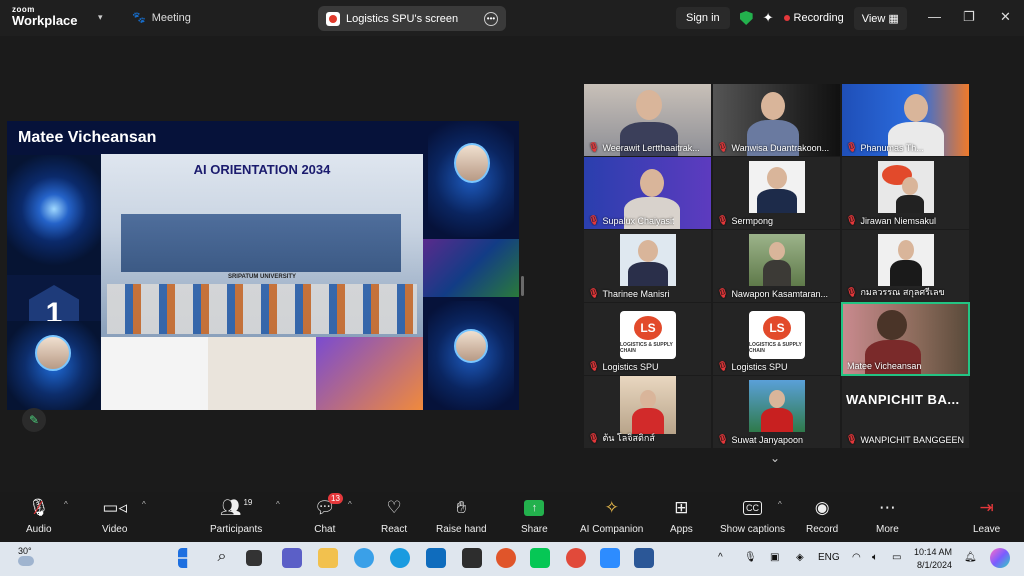  I want to click on word-icon, so click(644, 558).